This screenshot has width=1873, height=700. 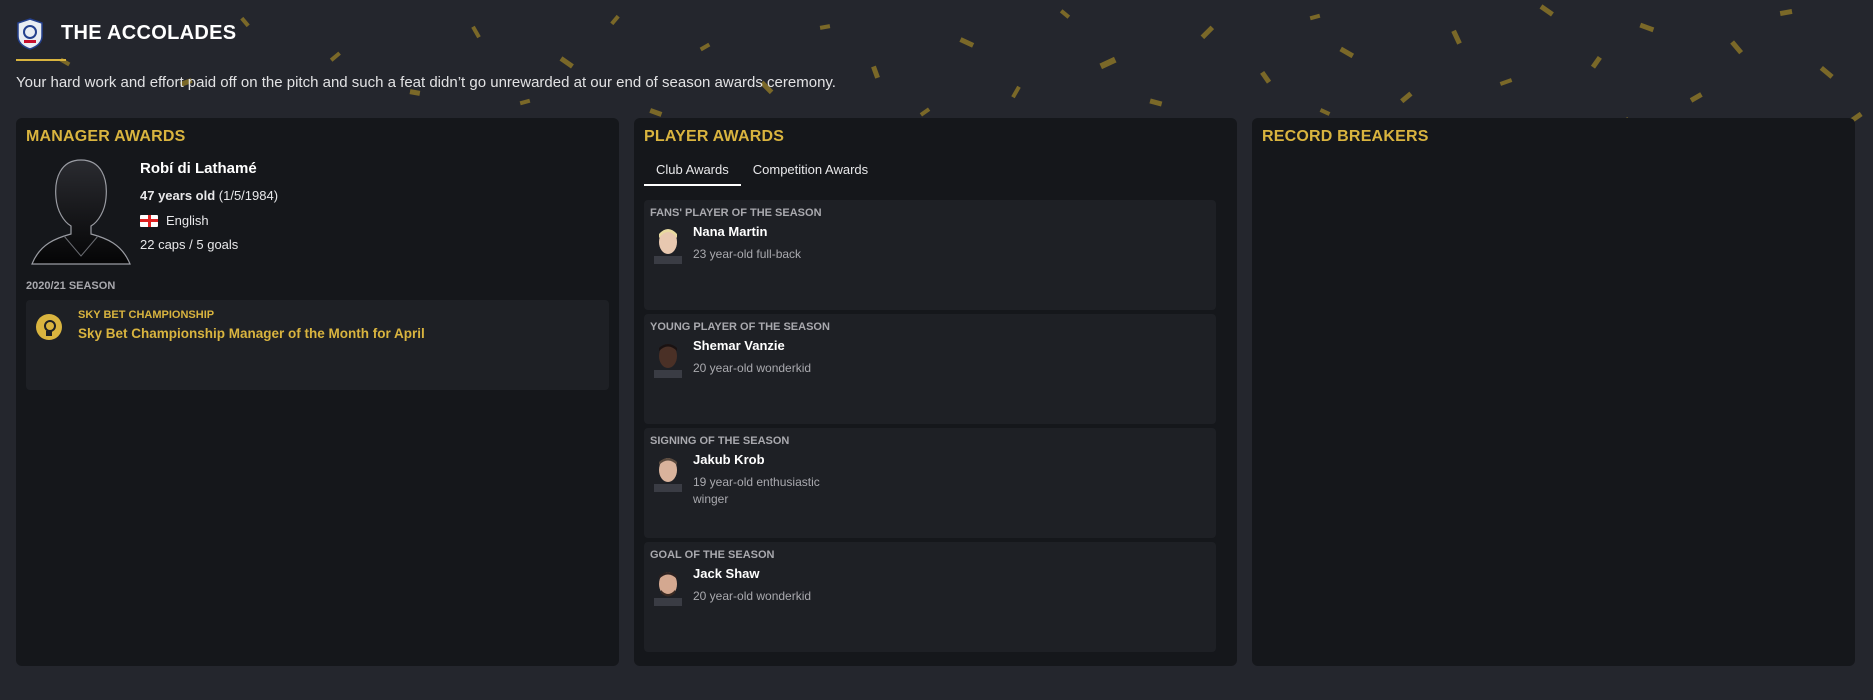 I want to click on award-competition: SKY BET CHAMPIONSHIP, so click(x=146, y=315).